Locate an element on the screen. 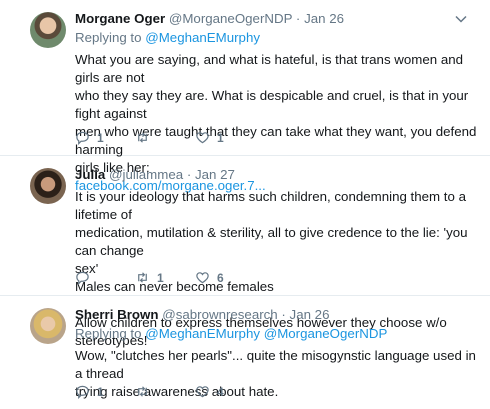 The height and width of the screenshot is (409, 490). display-name: Julia is located at coordinates (90, 174).